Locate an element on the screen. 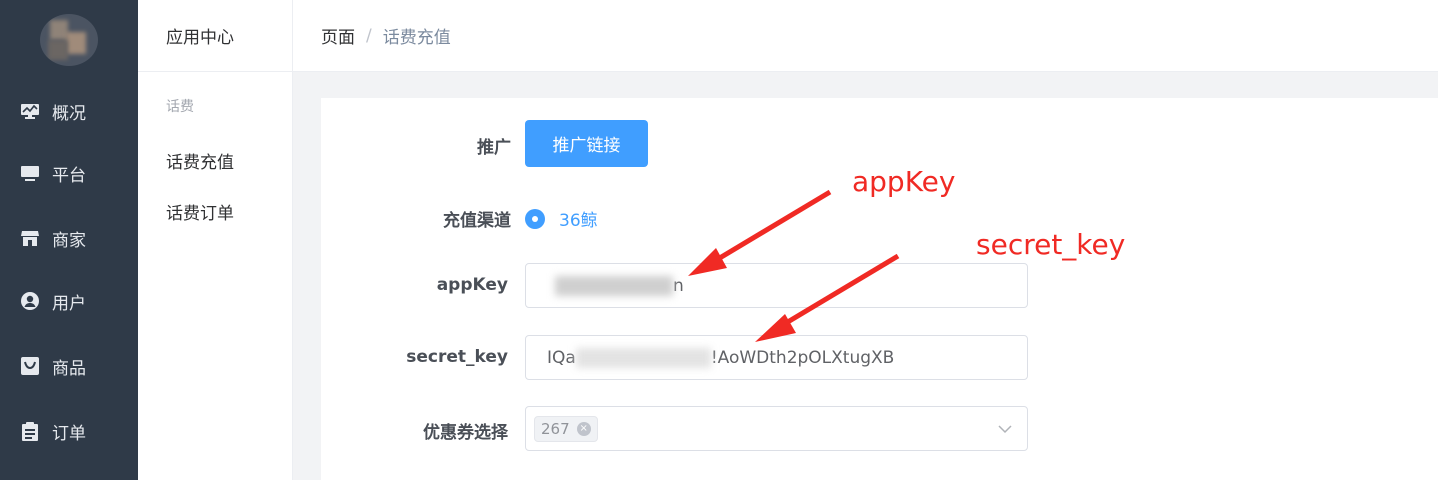  sidebar-item-label: 概况 is located at coordinates (69, 113).